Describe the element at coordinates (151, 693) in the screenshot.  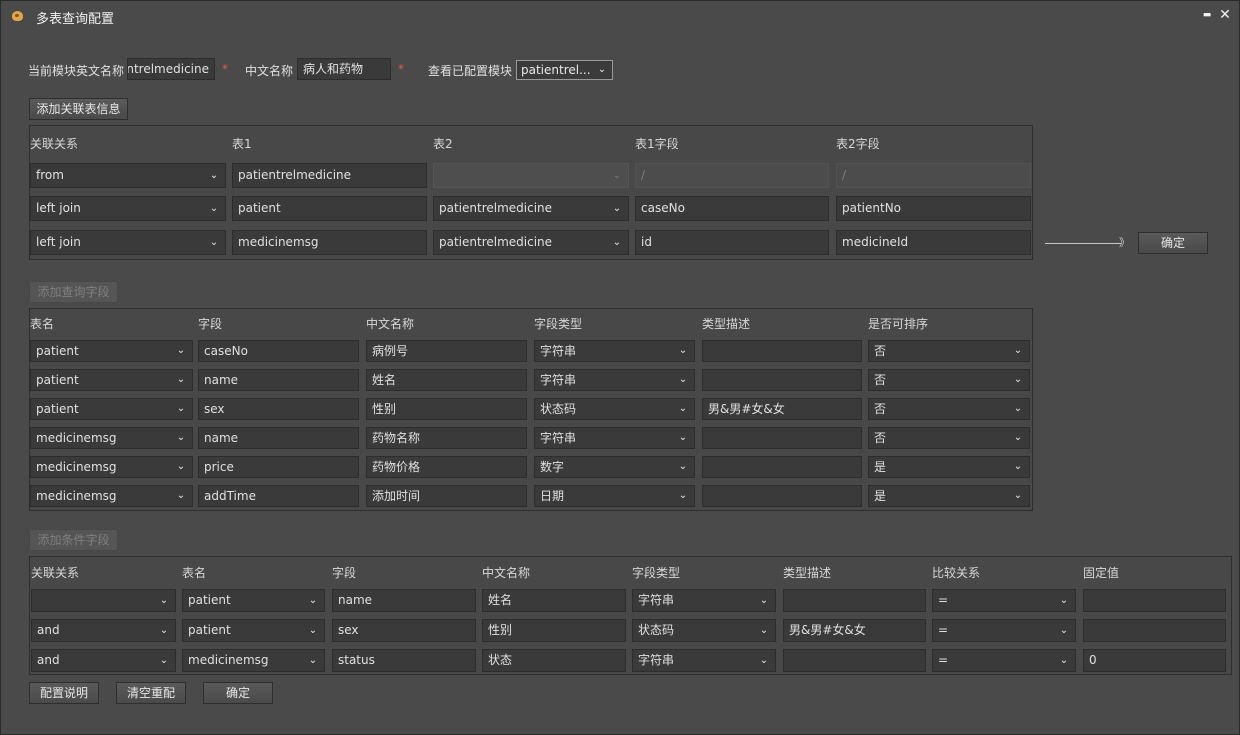
I see `reset-button: 清空重配` at that location.